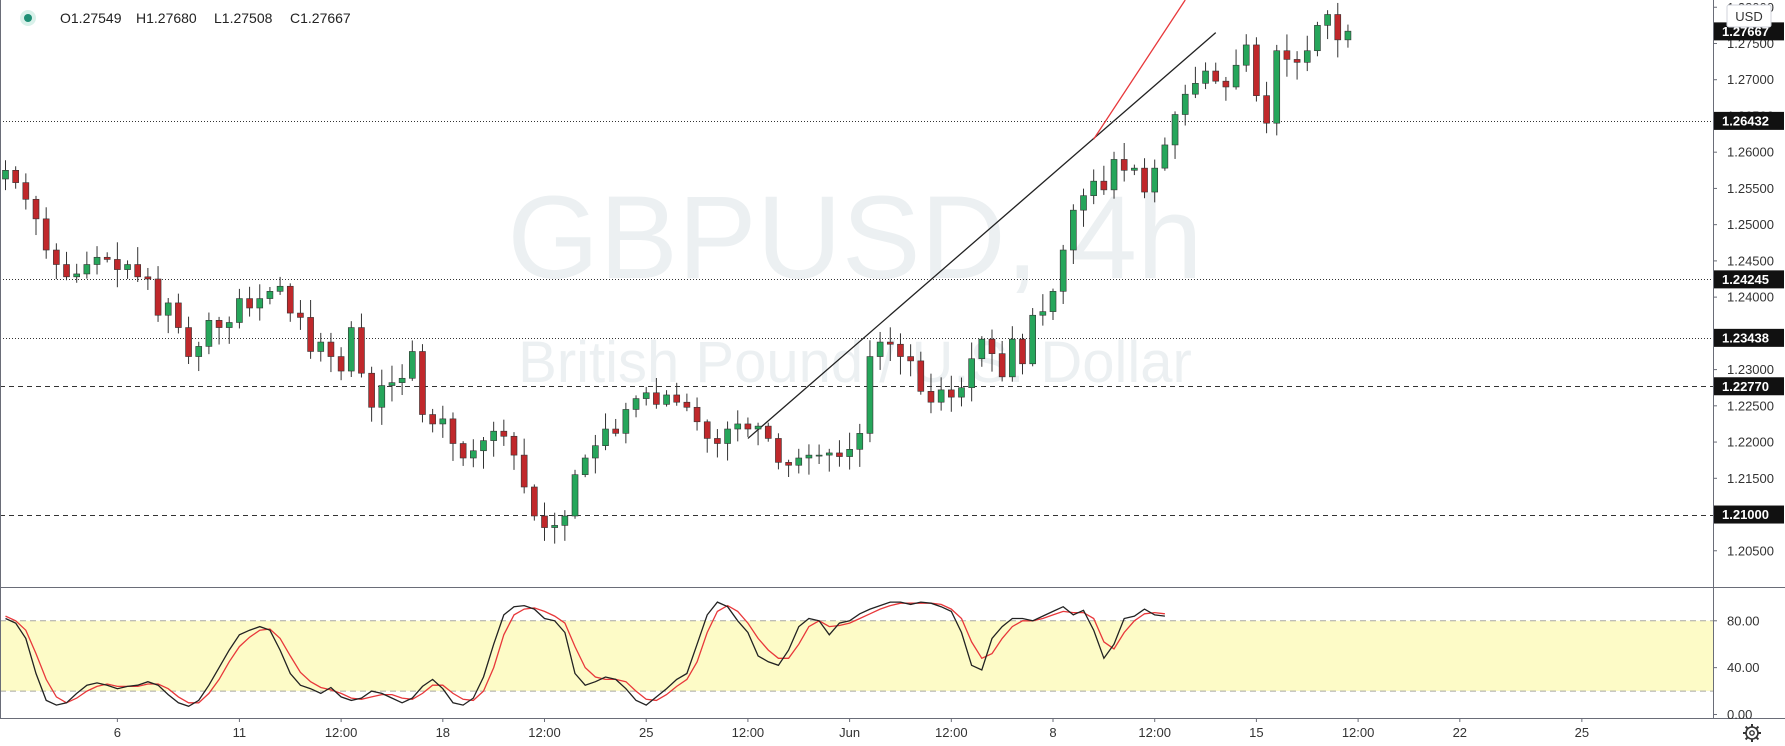 The width and height of the screenshot is (1785, 746). I want to click on price-tick-label: 1.24500, so click(1750, 260).